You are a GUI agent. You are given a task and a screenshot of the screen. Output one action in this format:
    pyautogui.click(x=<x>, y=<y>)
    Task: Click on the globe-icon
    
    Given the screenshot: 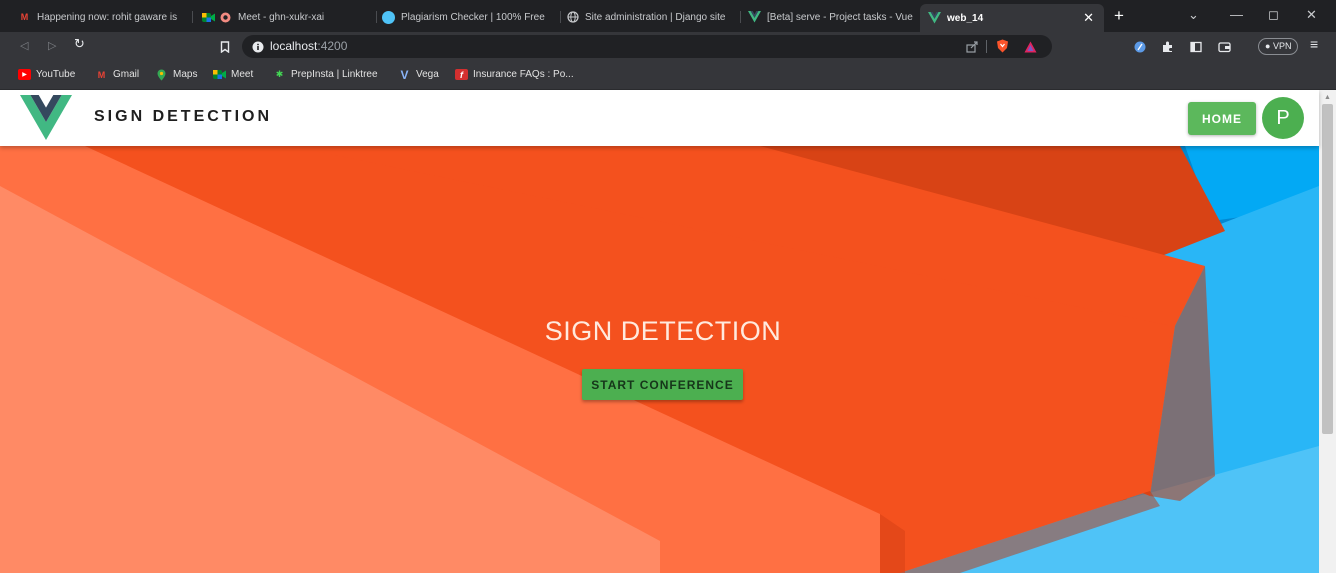 What is the action you would take?
    pyautogui.click(x=572, y=17)
    